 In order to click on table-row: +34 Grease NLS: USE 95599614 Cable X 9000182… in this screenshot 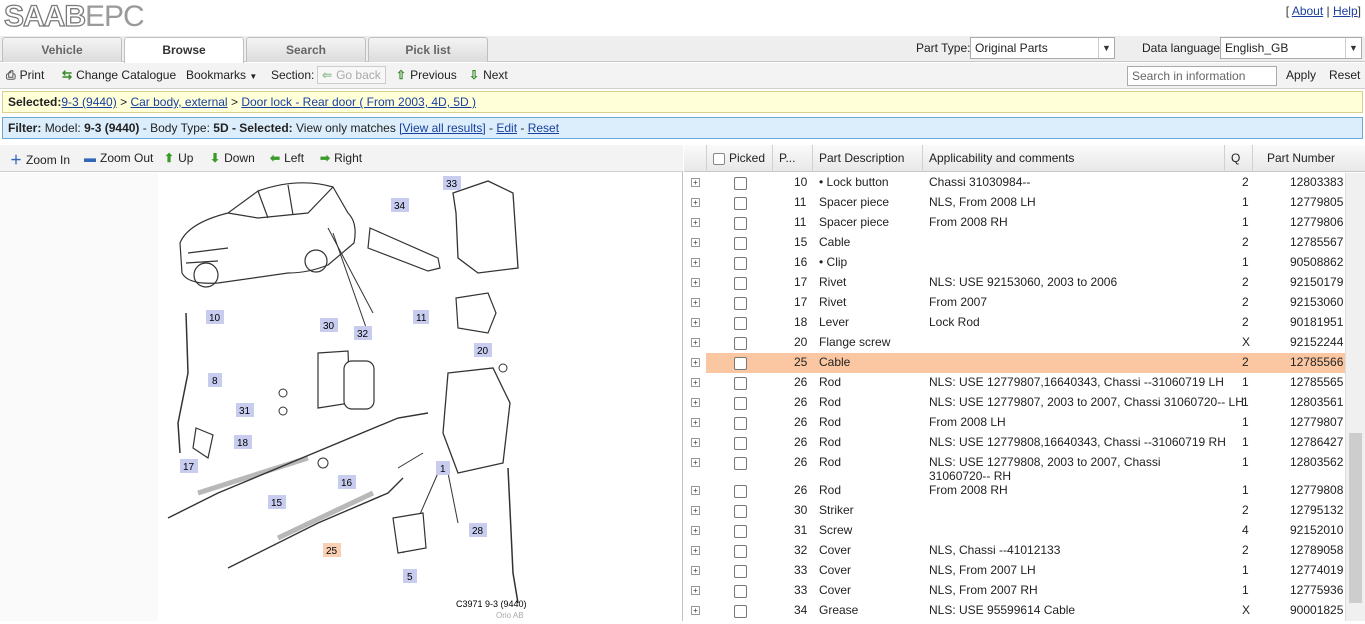, I will do `click(1014, 611)`.